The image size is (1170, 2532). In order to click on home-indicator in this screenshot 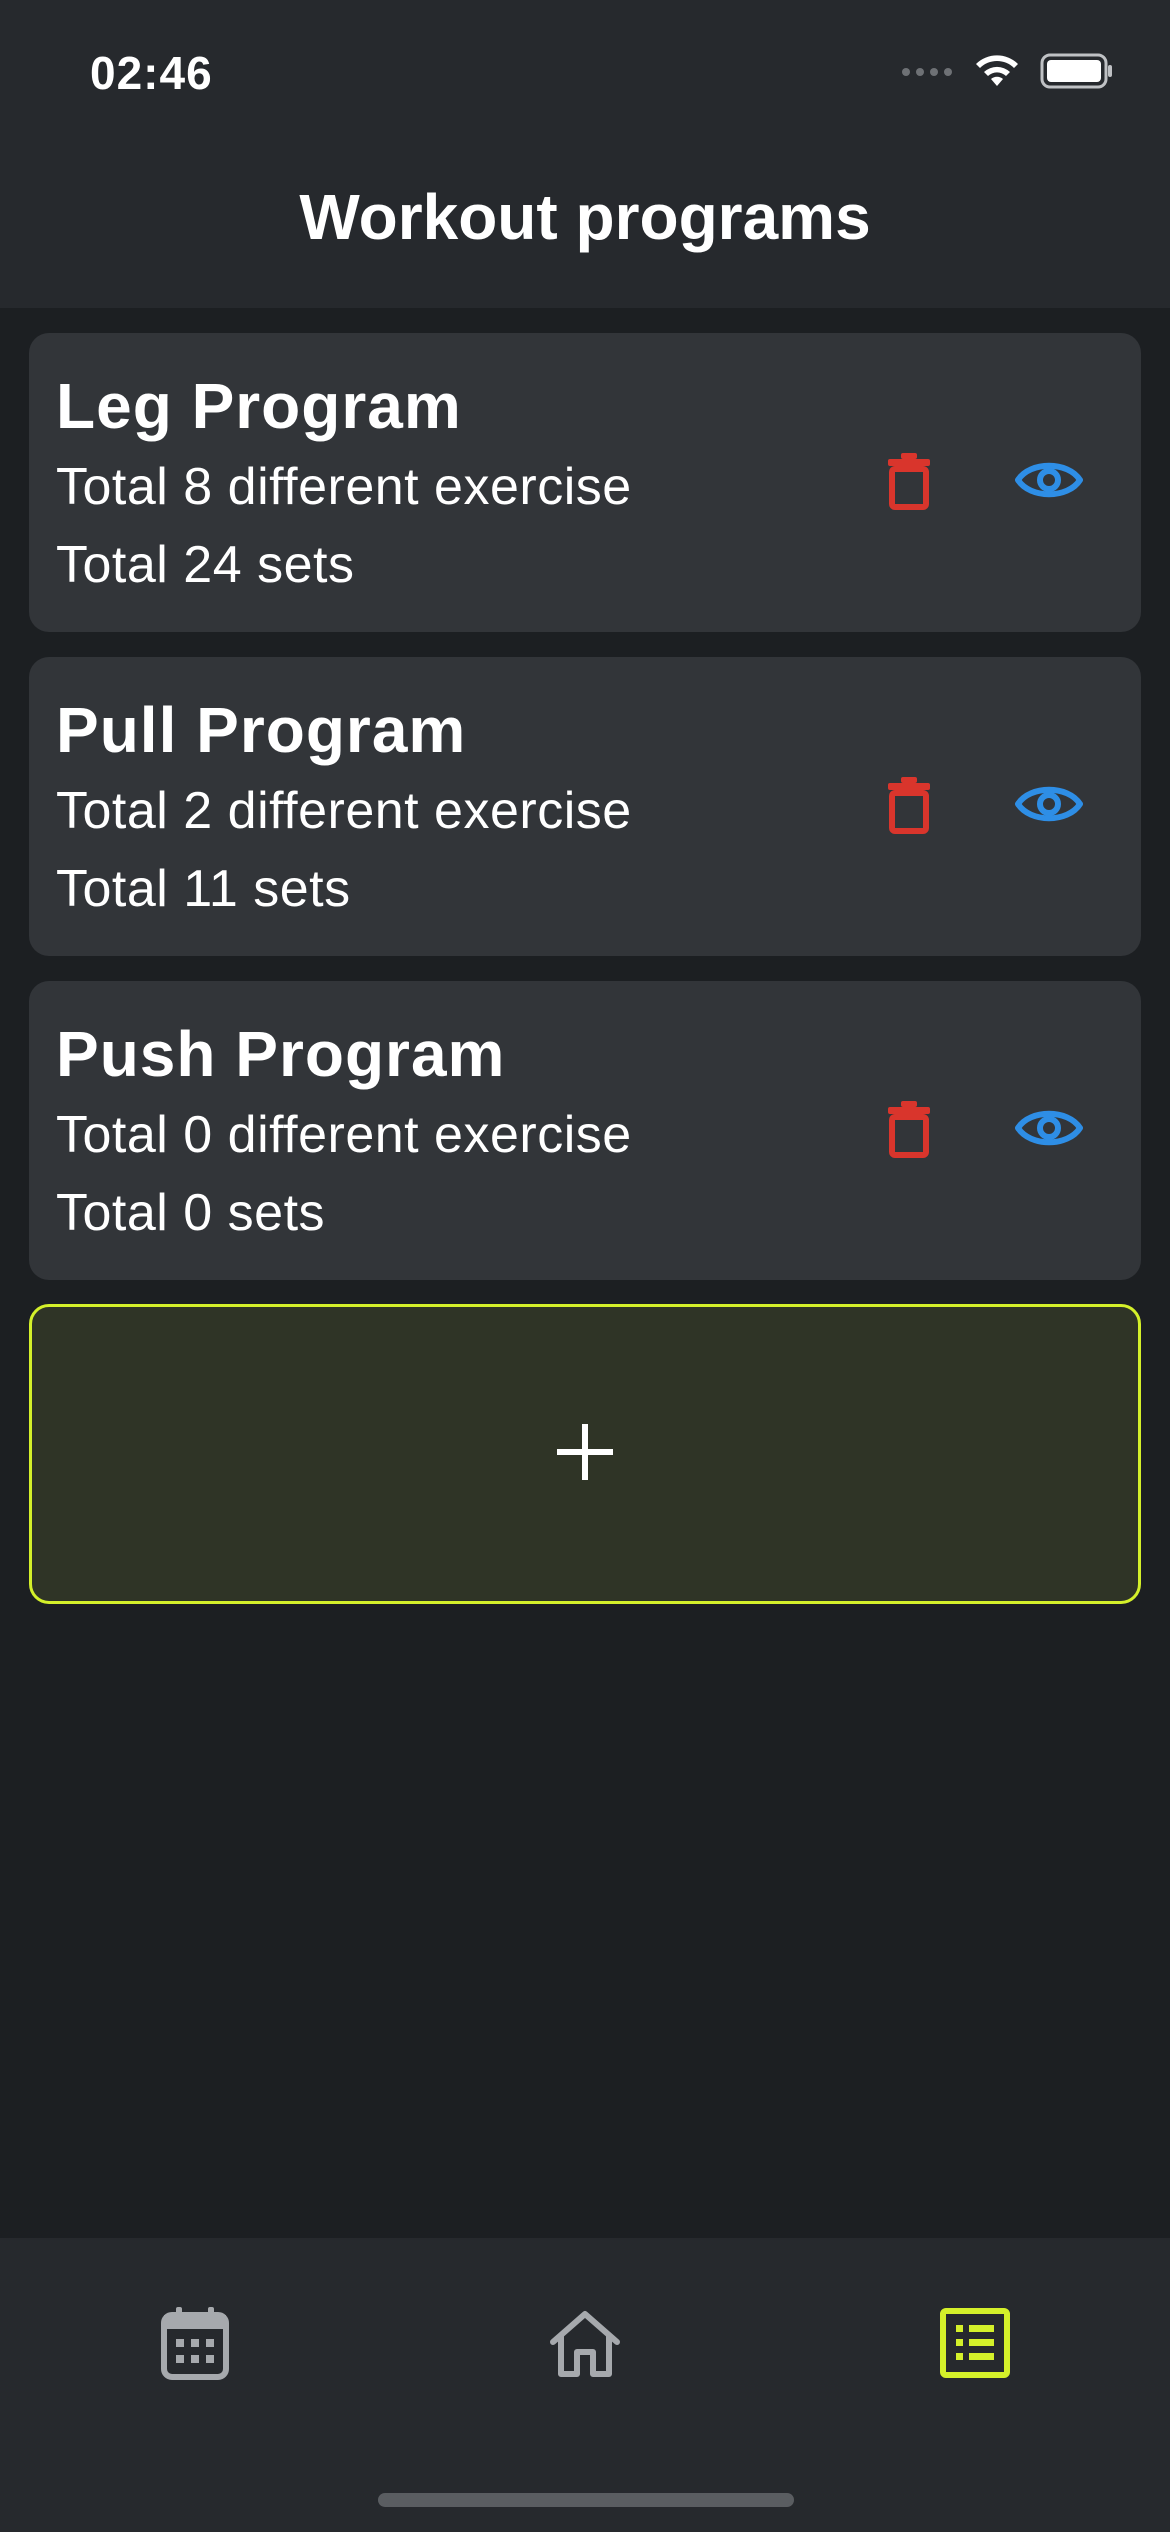, I will do `click(586, 2500)`.